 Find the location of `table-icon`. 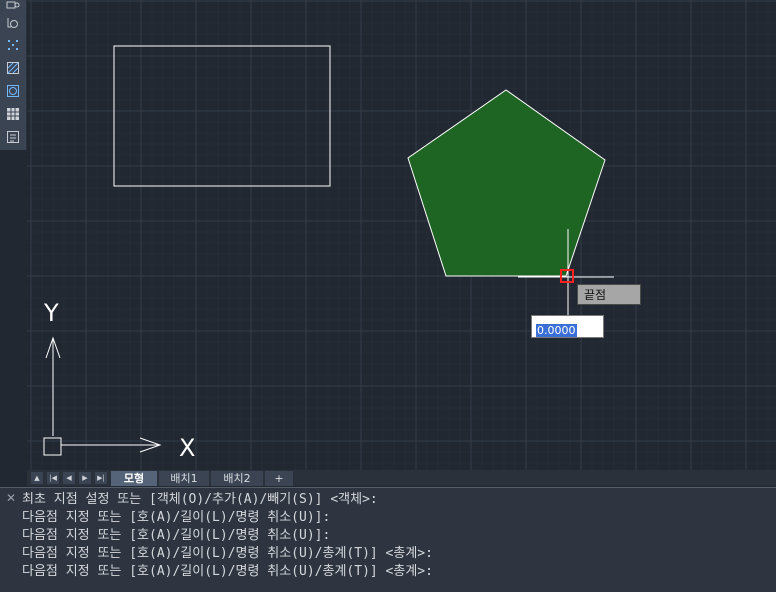

table-icon is located at coordinates (13, 114).